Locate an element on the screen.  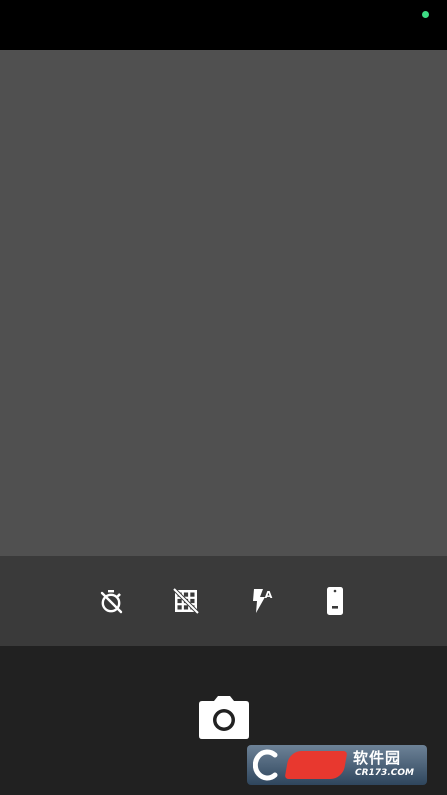
grid-off-icon is located at coordinates (186, 601).